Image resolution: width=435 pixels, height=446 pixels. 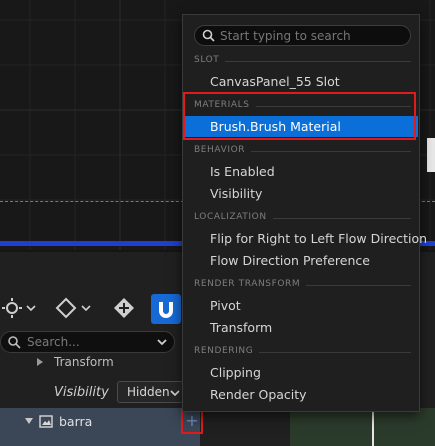 I want to click on magnet-icon, so click(x=166, y=310).